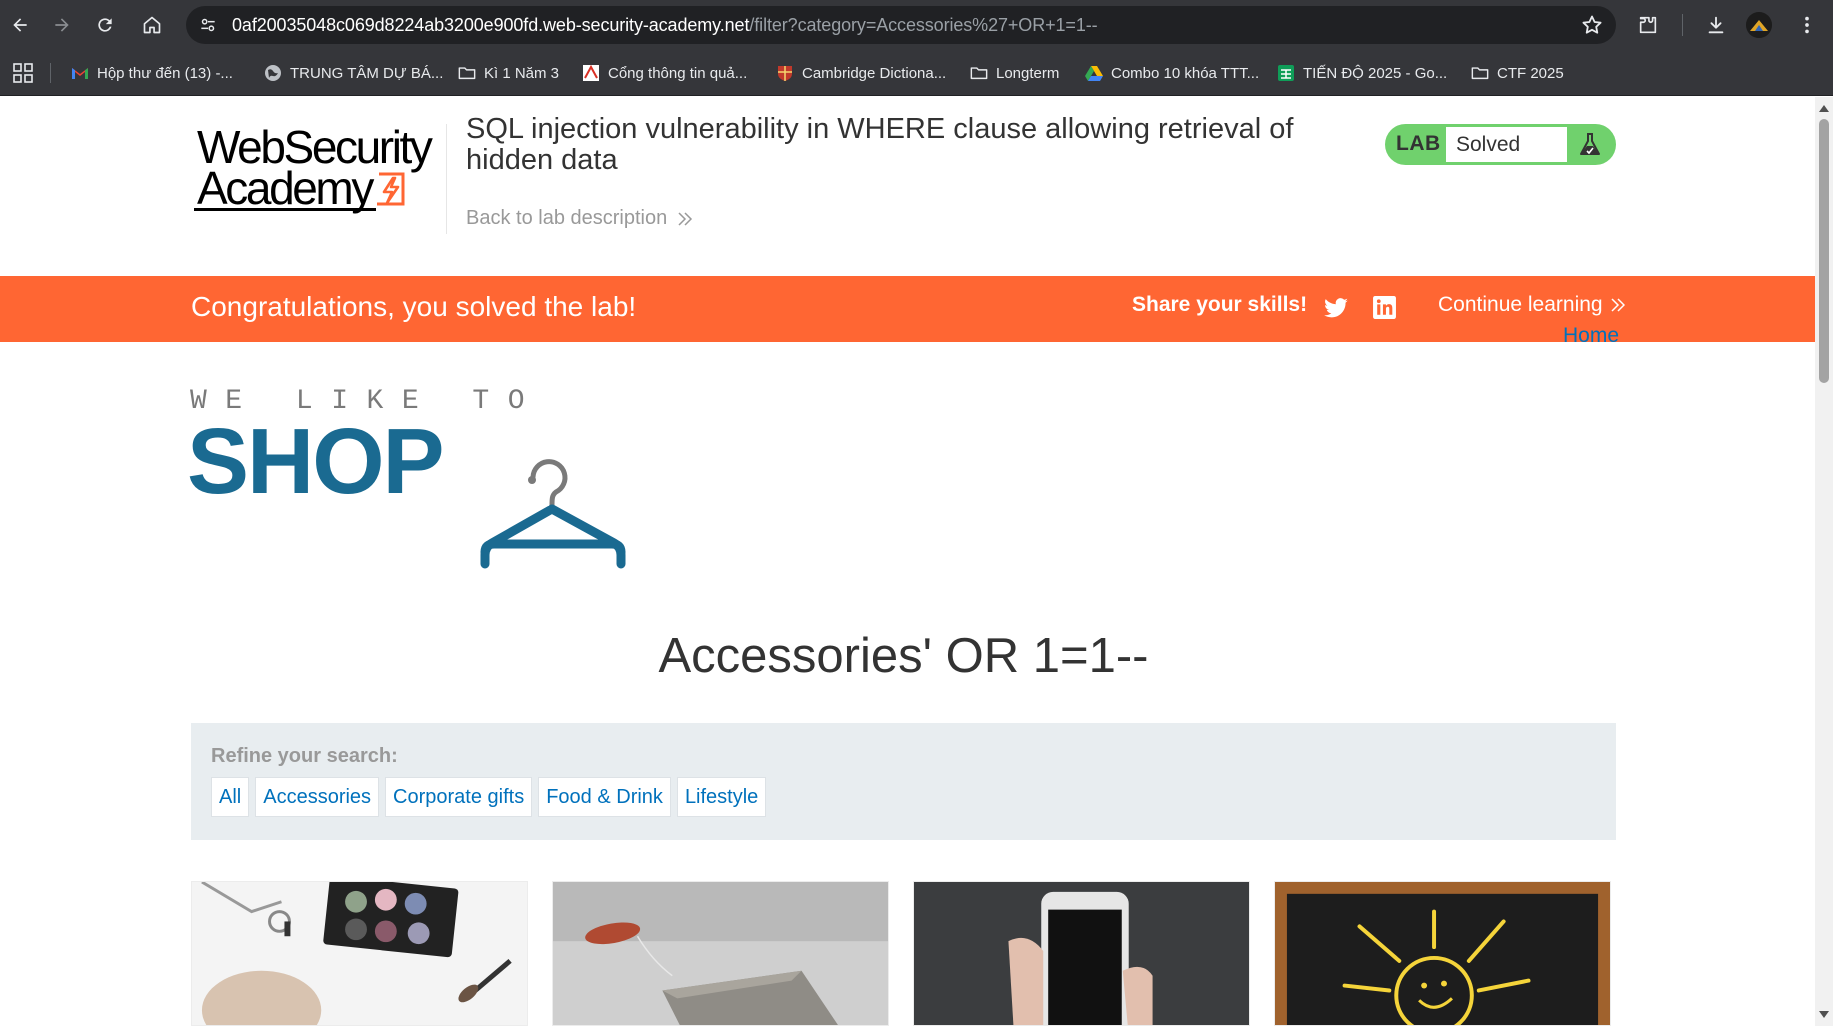 This screenshot has height=1026, width=1833. Describe the element at coordinates (1418, 143) in the screenshot. I see `lab-badge-word: LAB` at that location.